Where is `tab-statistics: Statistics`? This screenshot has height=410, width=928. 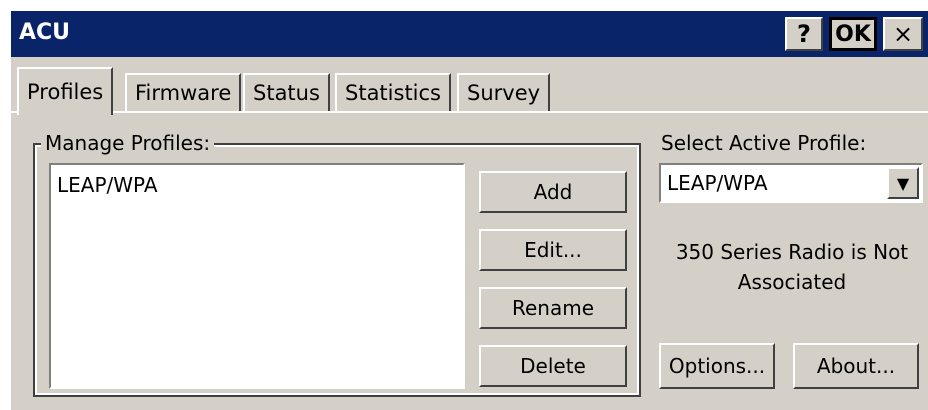 tab-statistics: Statistics is located at coordinates (393, 92).